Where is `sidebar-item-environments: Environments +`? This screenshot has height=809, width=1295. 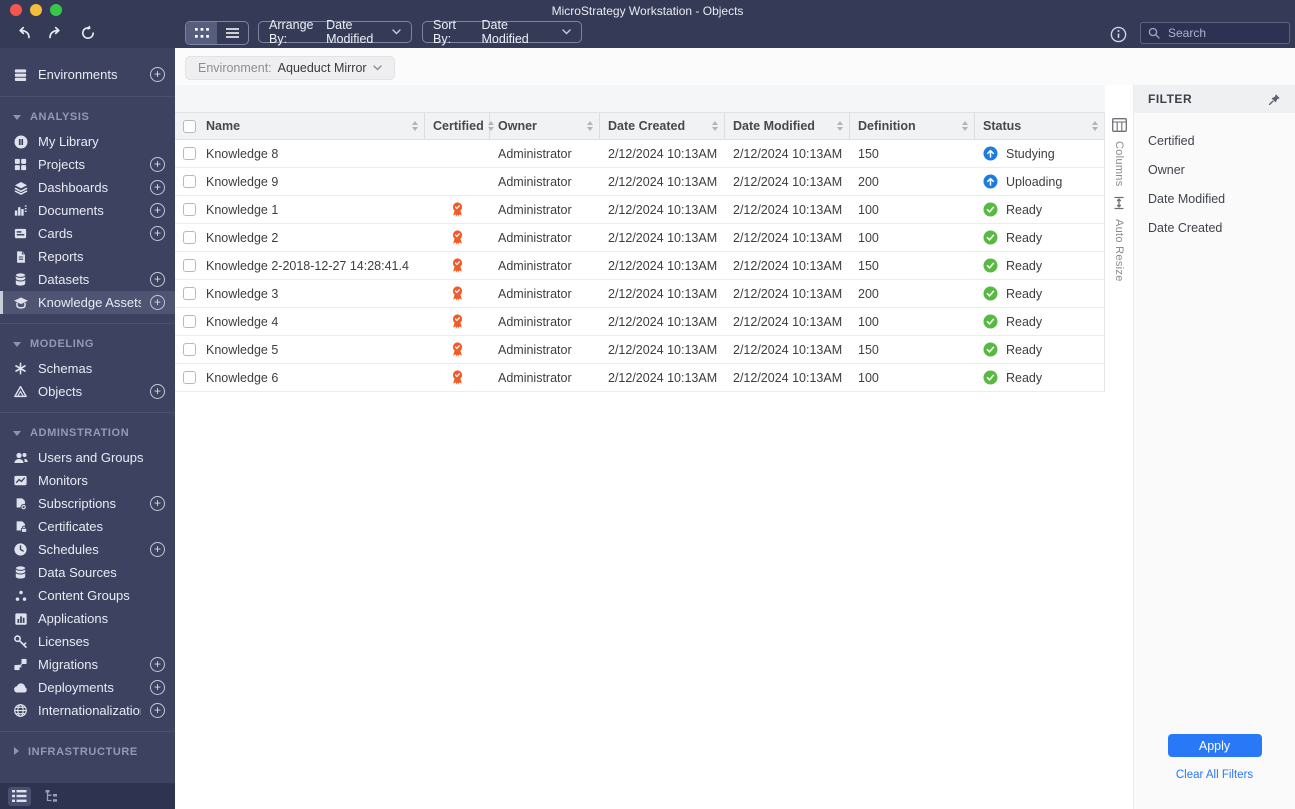
sidebar-item-environments: Environments + is located at coordinates (87, 74).